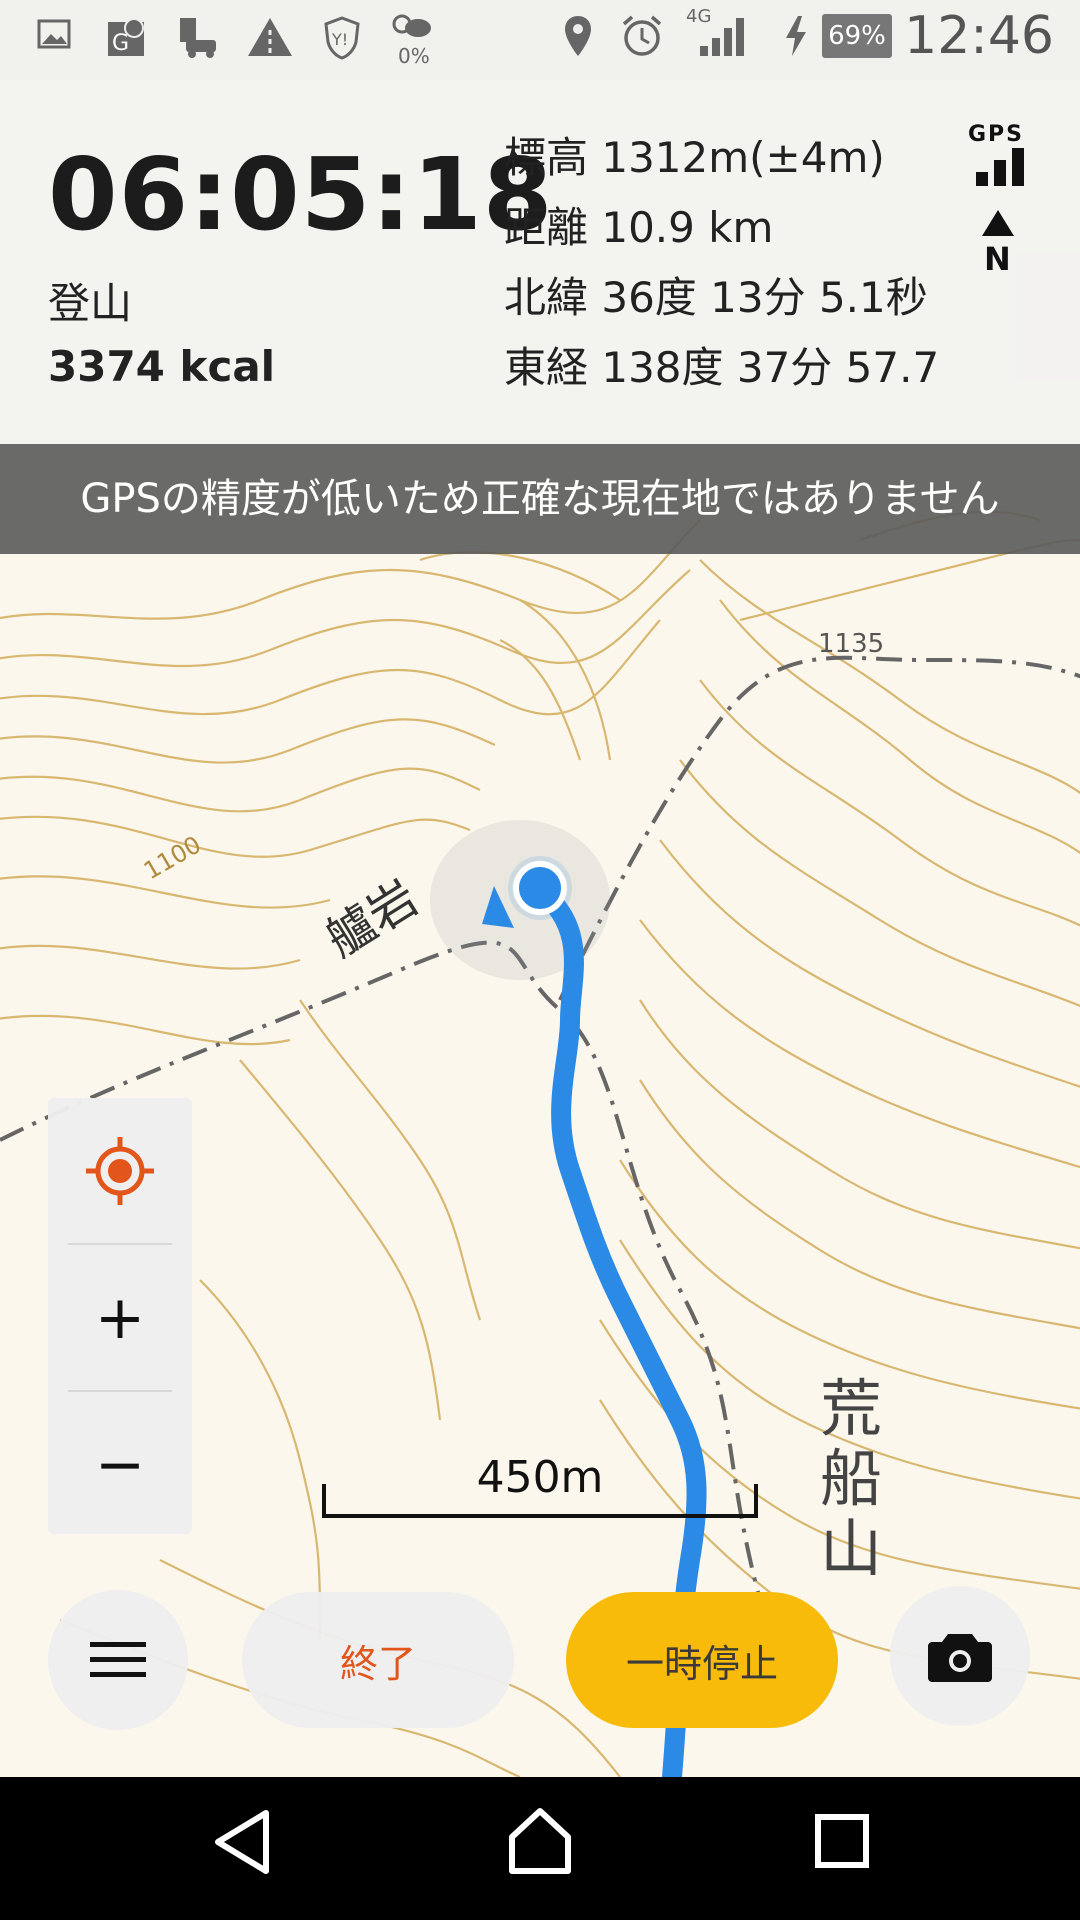 This screenshot has width=1080, height=1920. I want to click on map-scale-bar: 450m, so click(540, 1488).